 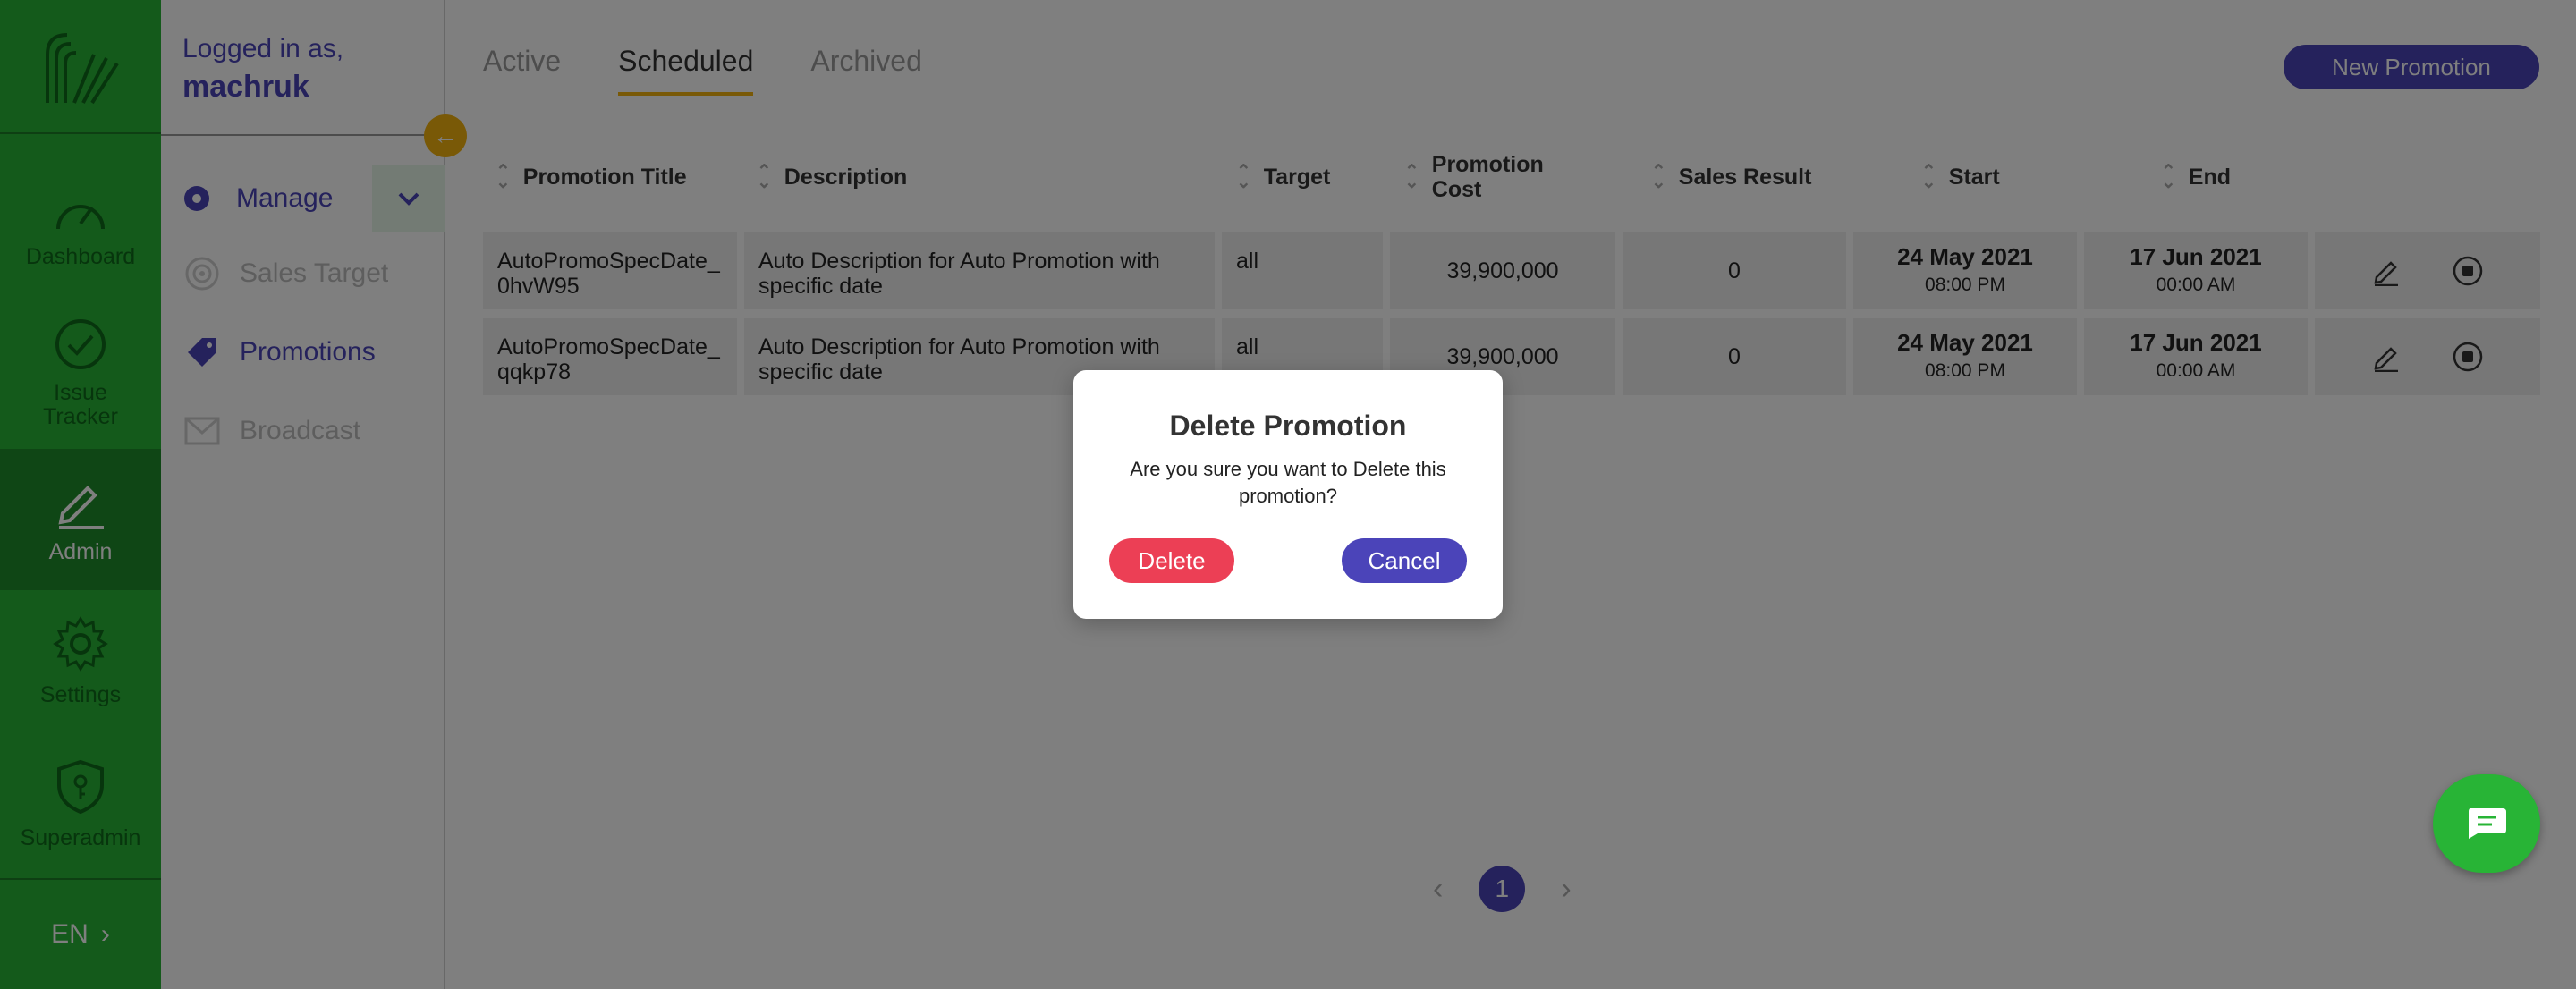 I want to click on chat-button, so click(x=2486, y=823).